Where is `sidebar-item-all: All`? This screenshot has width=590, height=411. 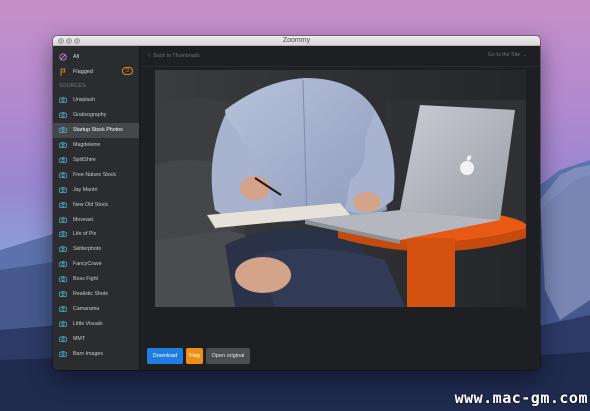
sidebar-item-all: All is located at coordinates (96, 56).